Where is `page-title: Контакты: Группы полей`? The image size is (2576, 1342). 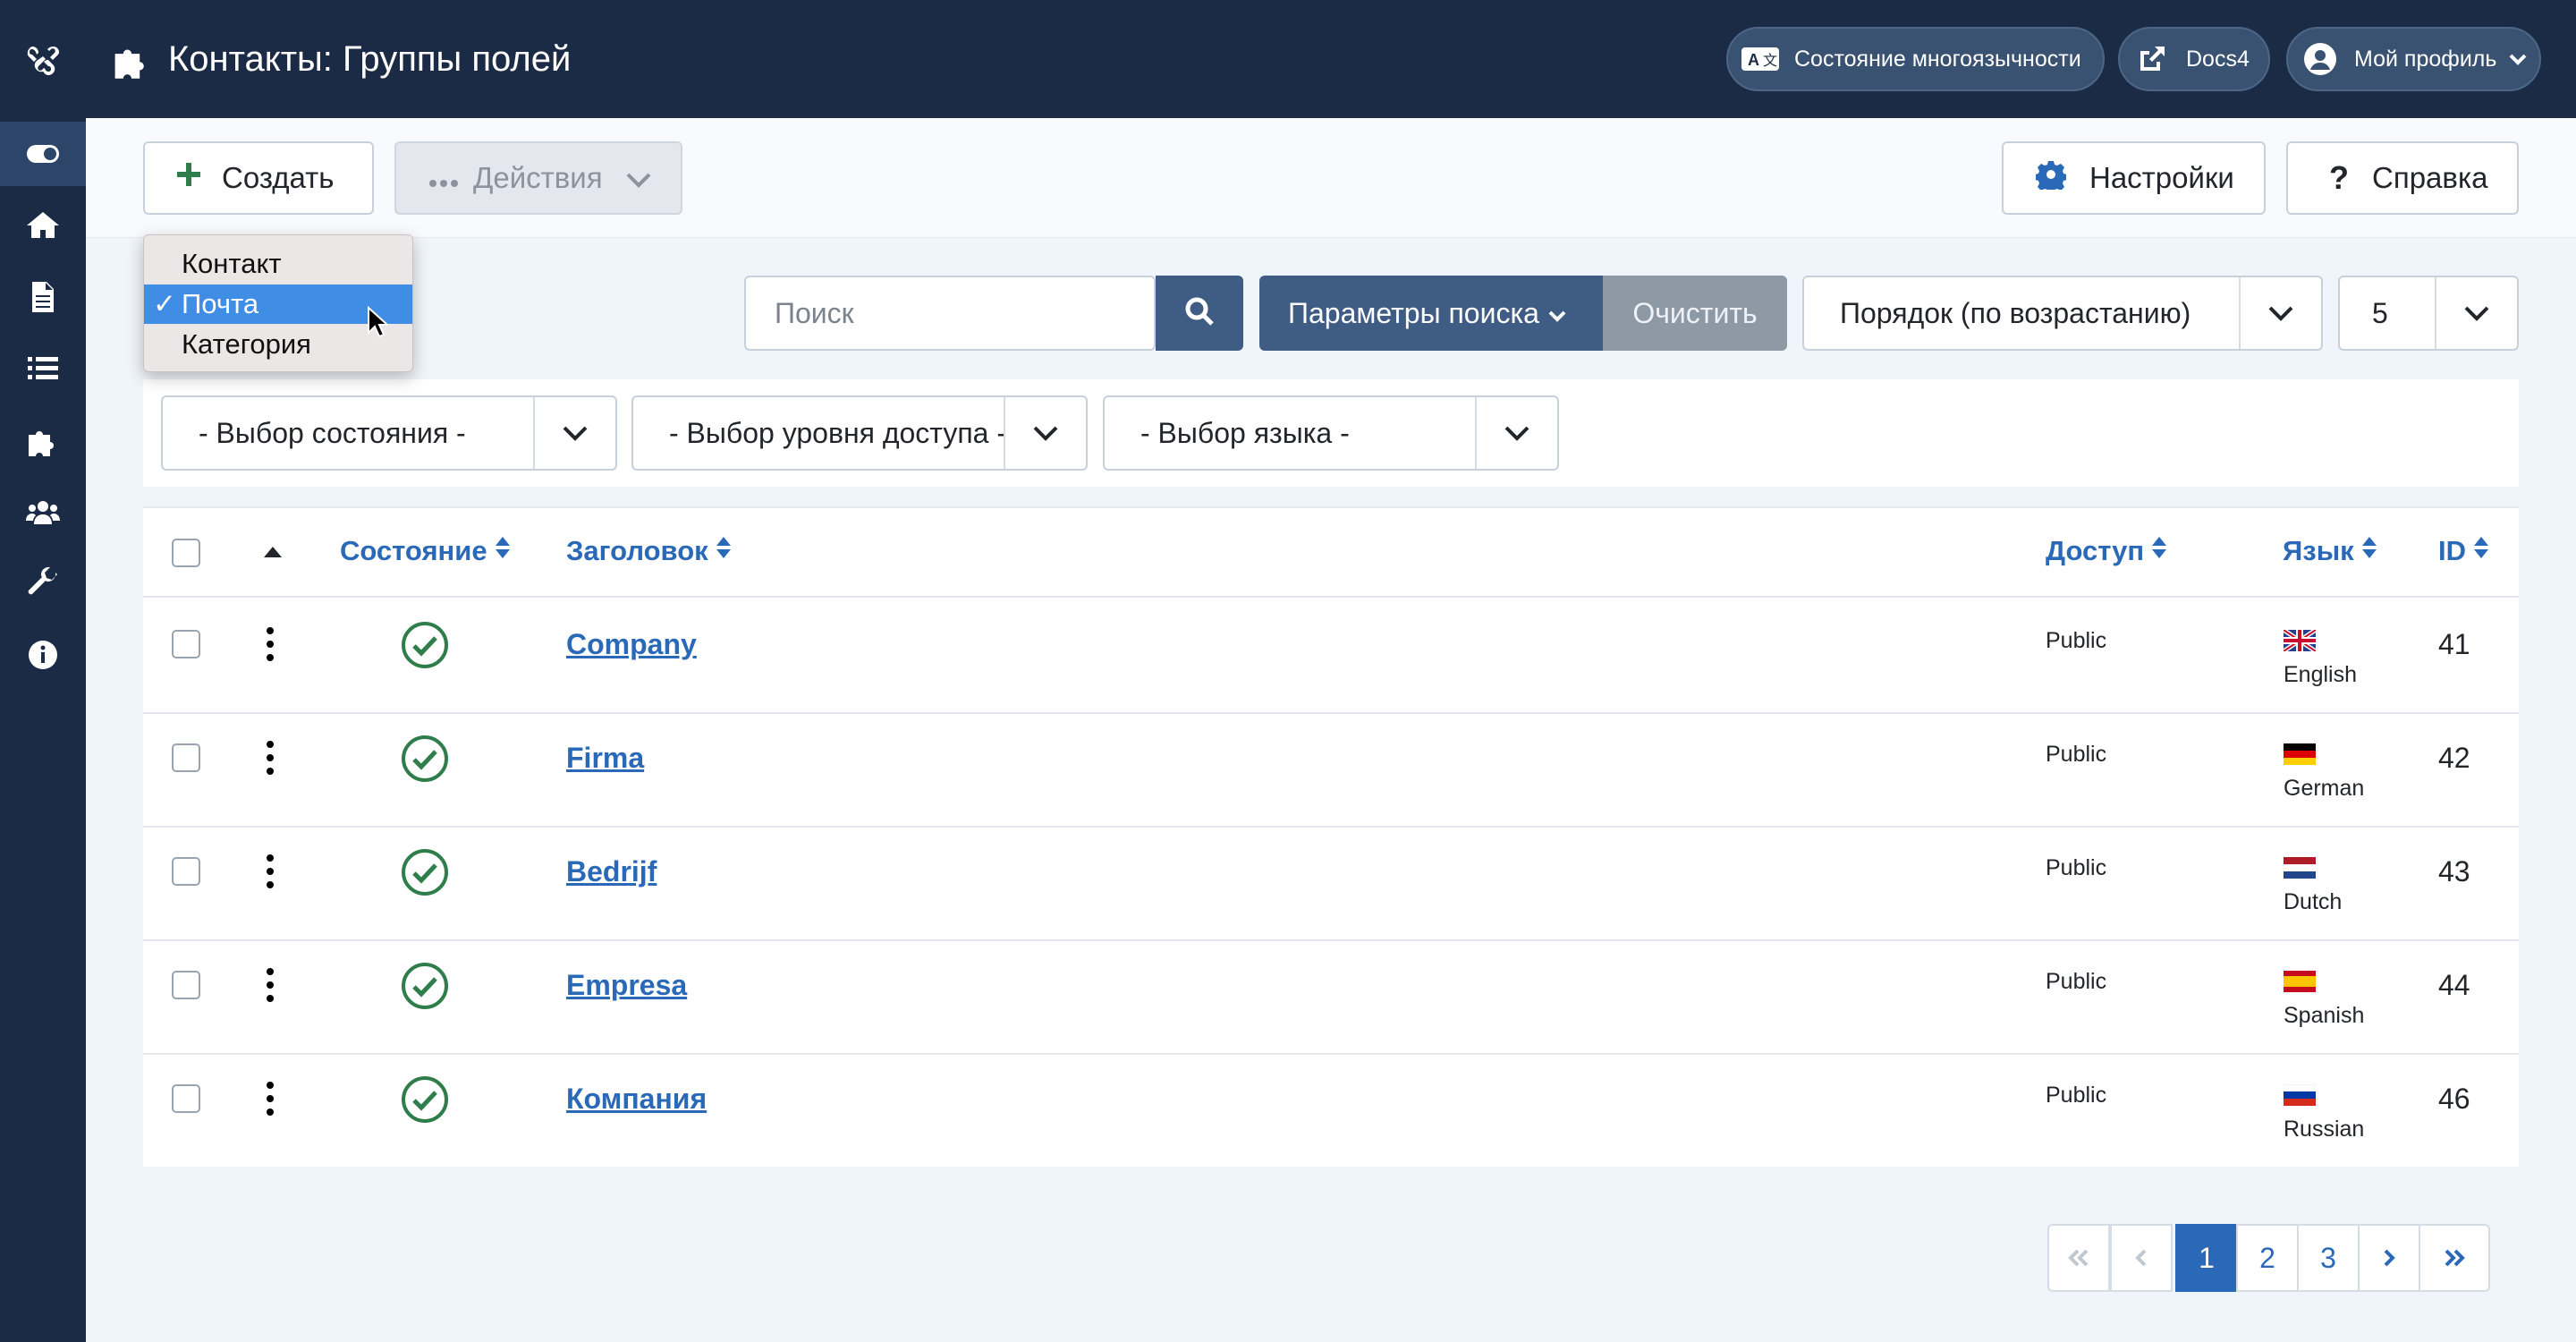
page-title: Контакты: Группы полей is located at coordinates (370, 59).